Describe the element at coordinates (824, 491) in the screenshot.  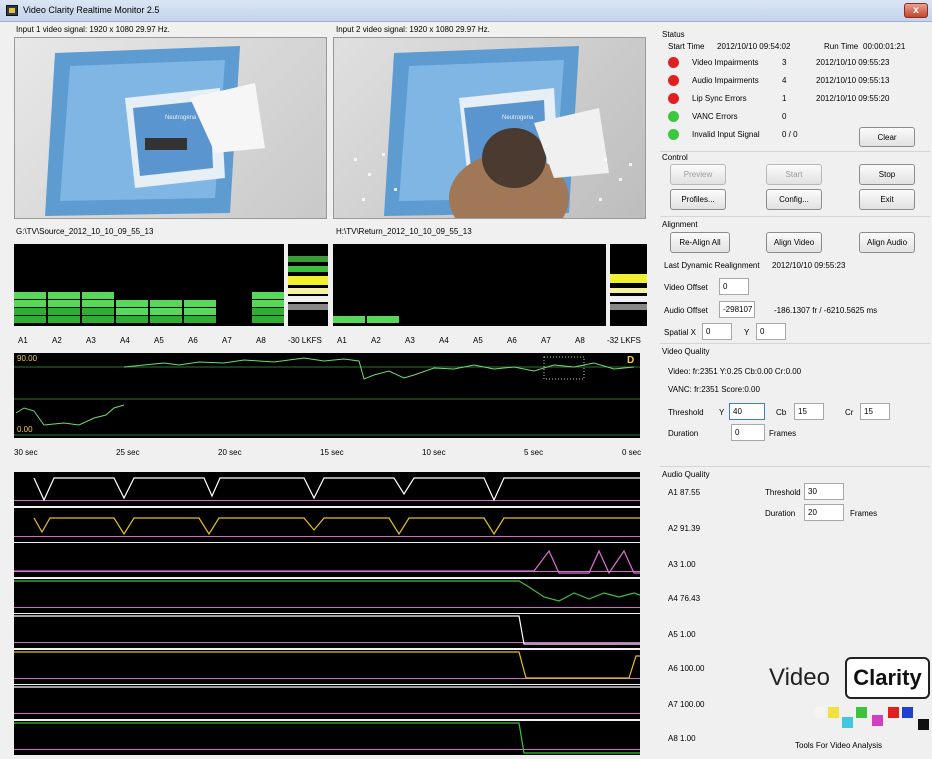
I see `audio-threshold-field: 30` at that location.